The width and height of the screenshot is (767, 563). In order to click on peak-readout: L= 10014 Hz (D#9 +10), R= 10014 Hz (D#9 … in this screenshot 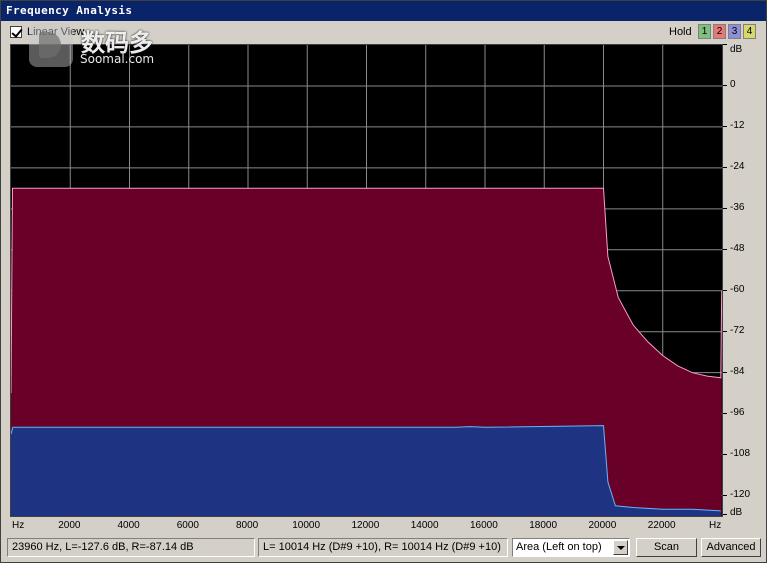, I will do `click(383, 547)`.